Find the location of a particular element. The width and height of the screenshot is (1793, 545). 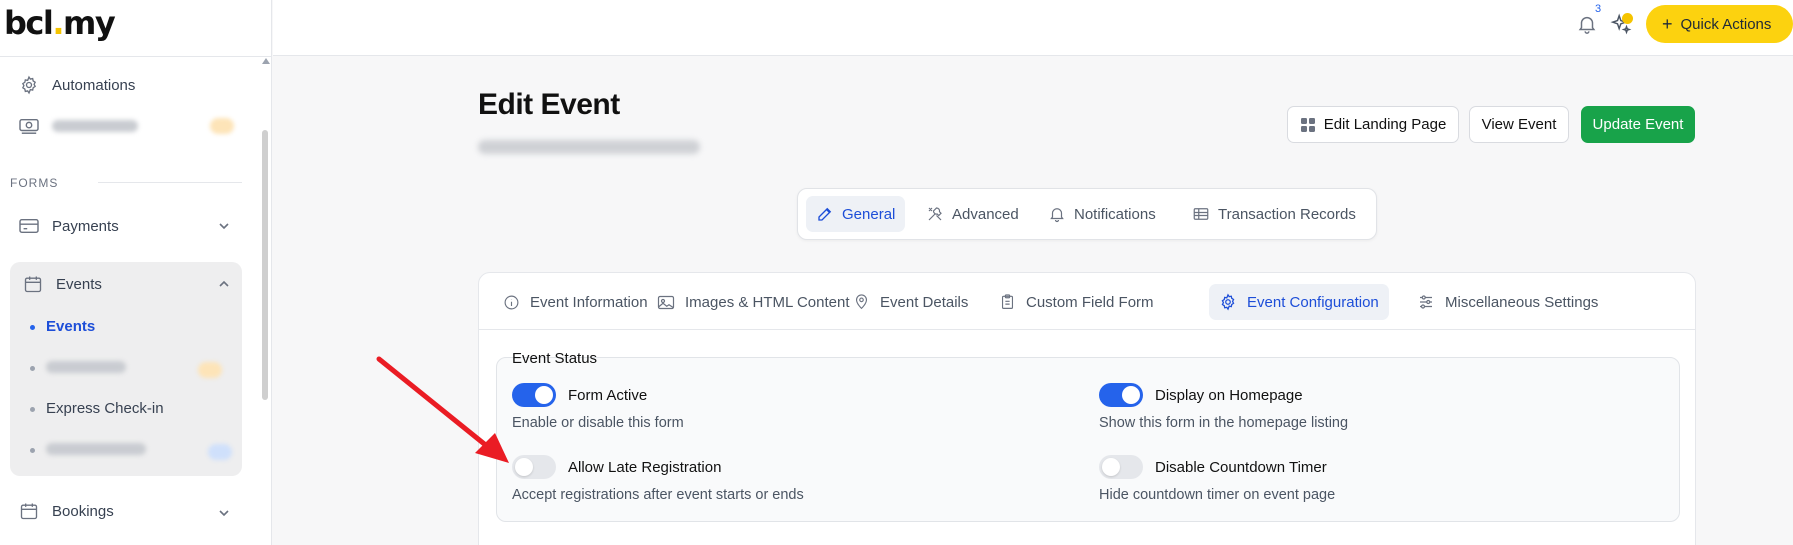

plus-icon: + is located at coordinates (1667, 24).